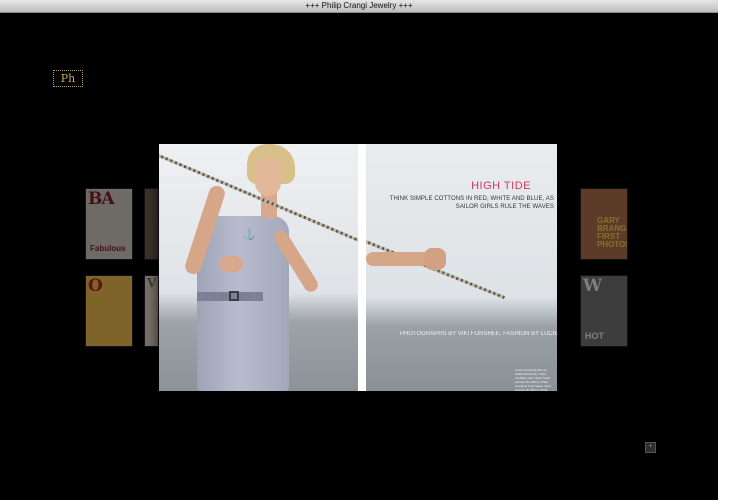 The width and height of the screenshot is (756, 500). I want to click on window-title: +++ Philip Crangi Jewelry +++, so click(359, 5).